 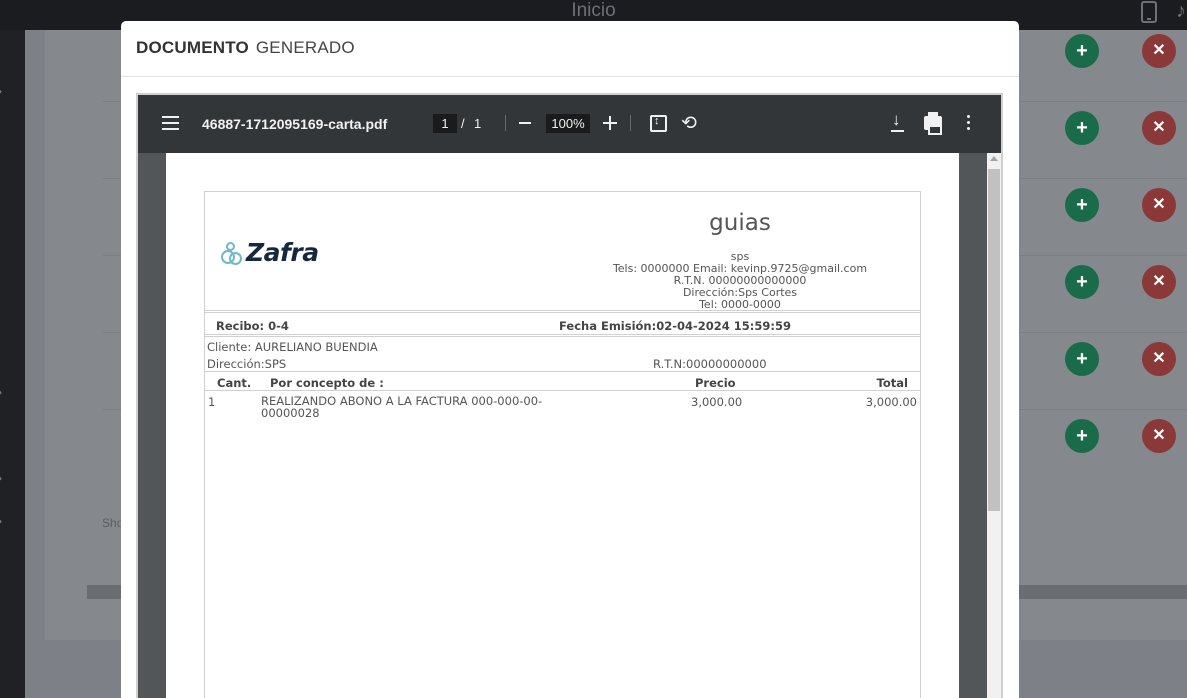 I want to click on pdf-filename: 46887-1712095169-carta.pdf, so click(x=295, y=124).